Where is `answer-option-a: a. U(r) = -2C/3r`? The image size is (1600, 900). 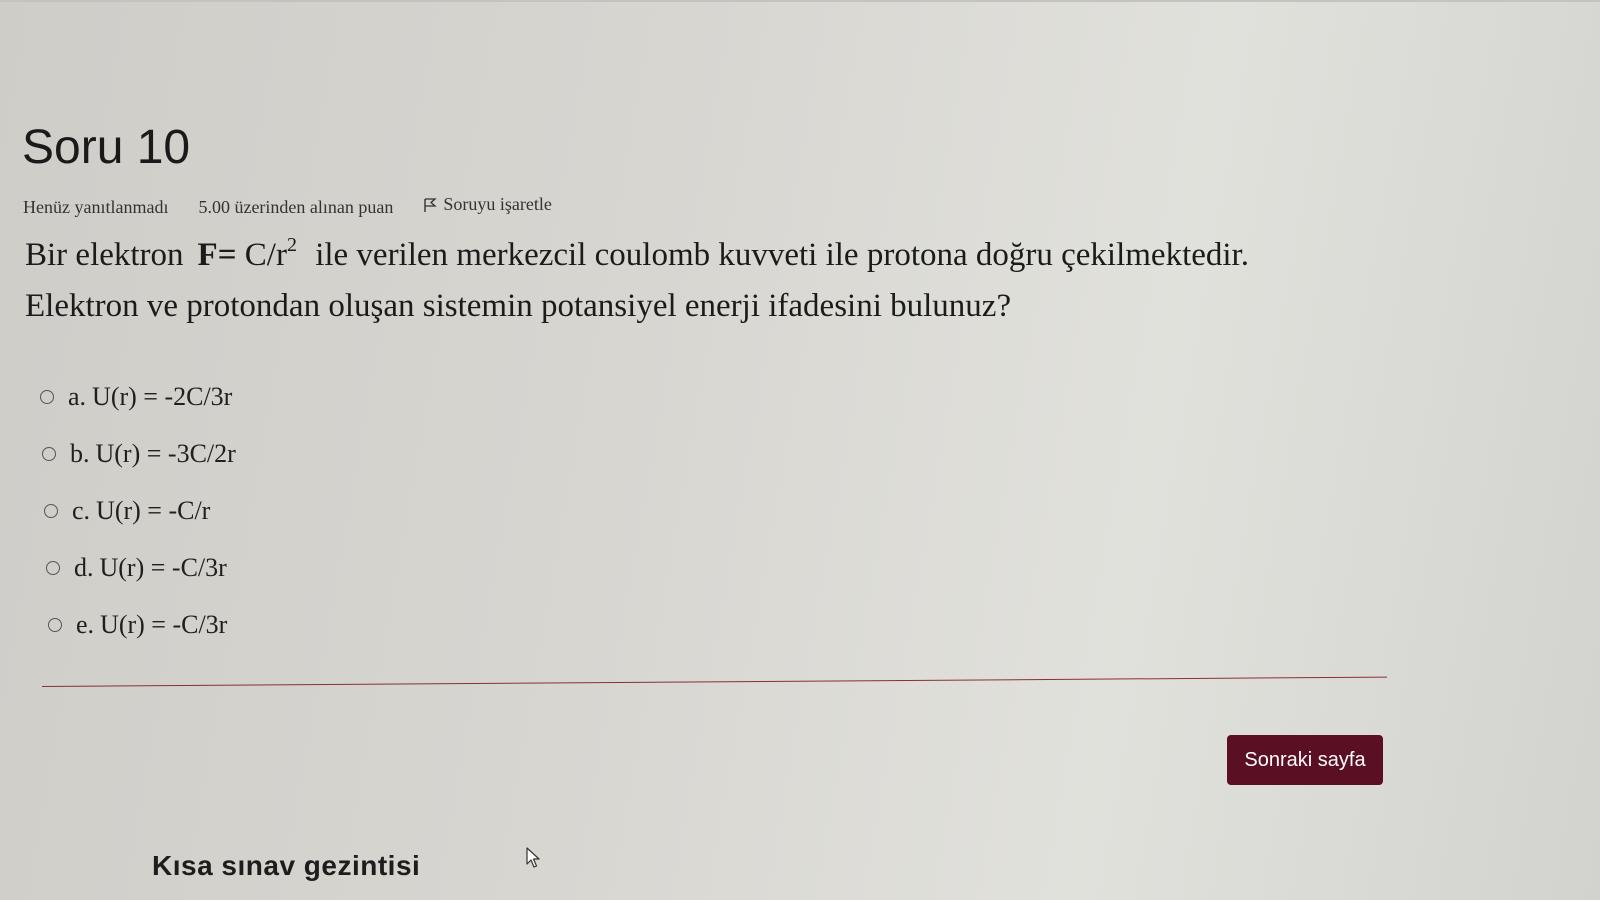 answer-option-a: a. U(r) = -2C/3r is located at coordinates (138, 396).